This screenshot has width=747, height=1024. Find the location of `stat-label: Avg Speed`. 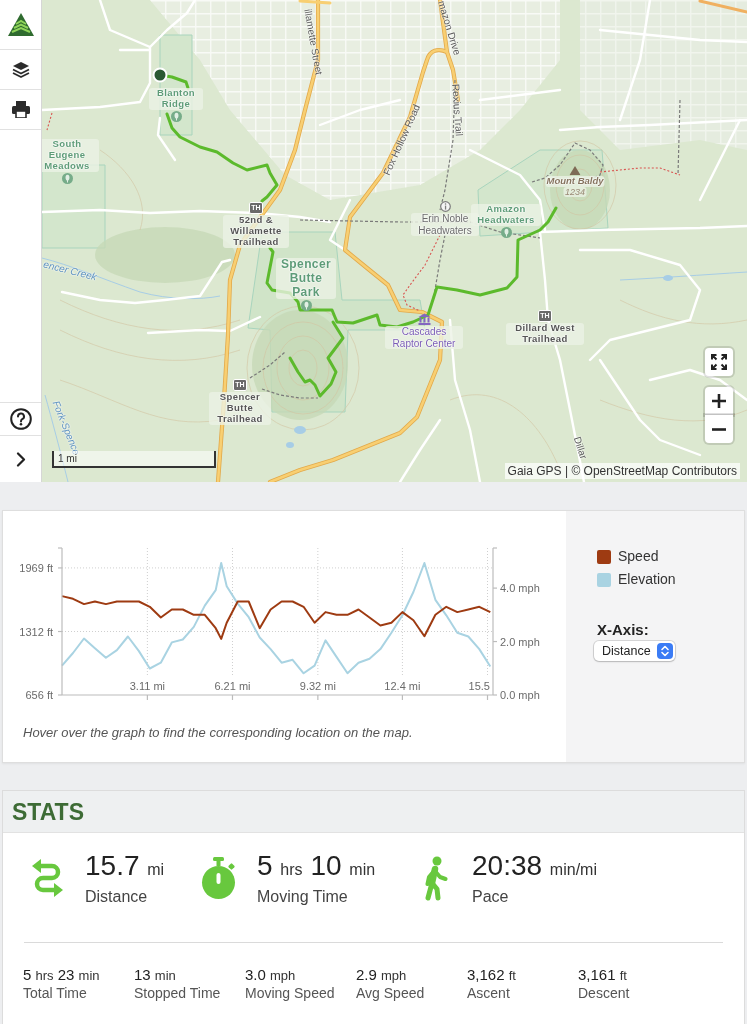

stat-label: Avg Speed is located at coordinates (391, 993).